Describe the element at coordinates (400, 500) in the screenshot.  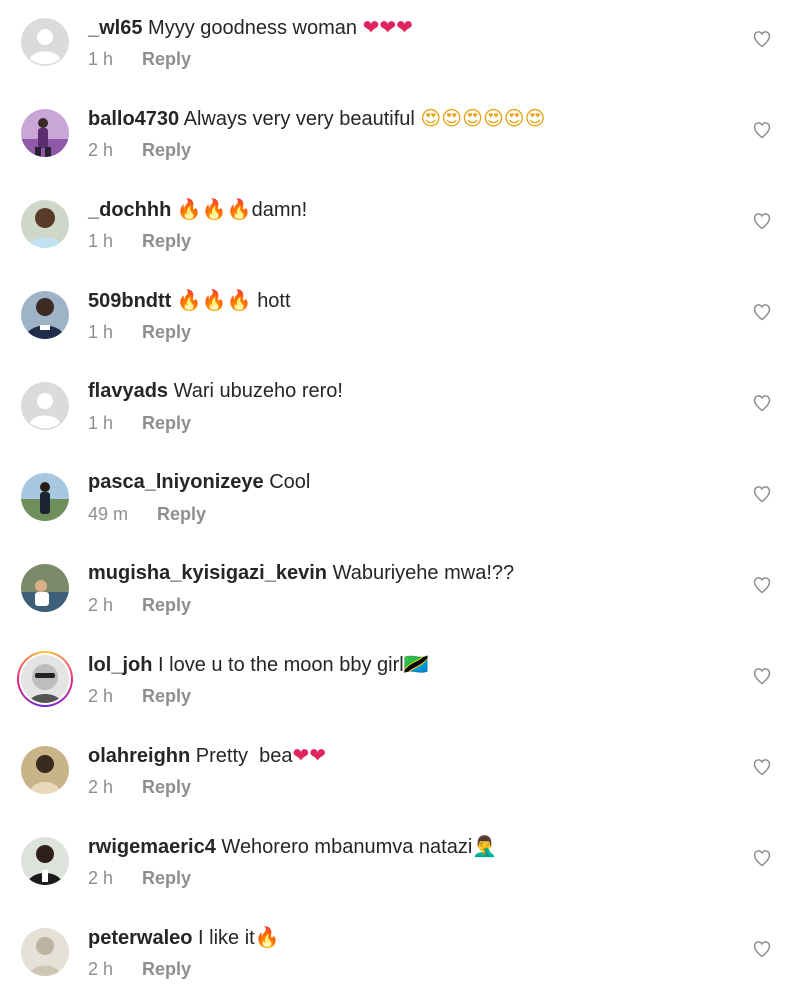
I see `comment-item: pasca_lniyonizeye Cool 49 m Reply` at that location.